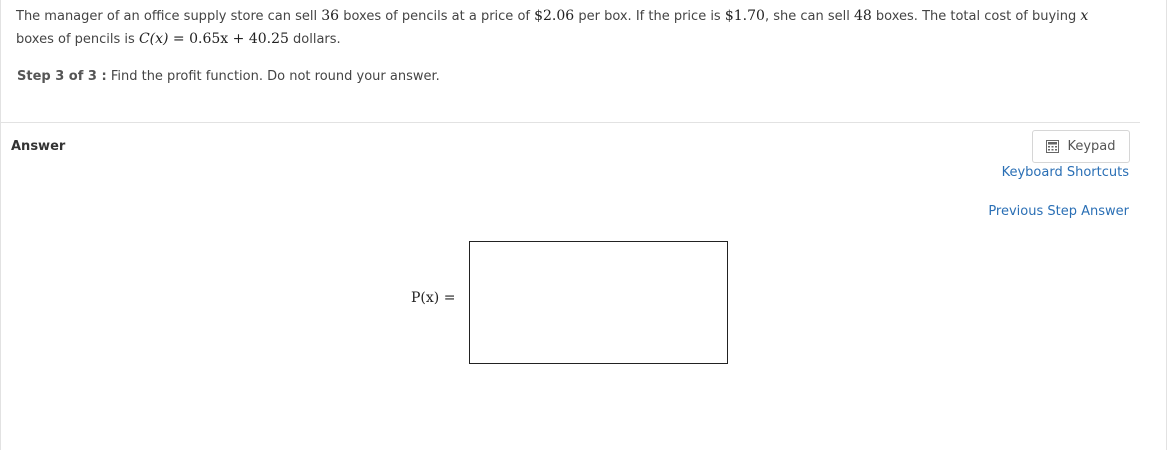 This screenshot has height=450, width=1167. Describe the element at coordinates (976, 16) in the screenshot. I see `problem-text: boxes. The total cost of buying` at that location.